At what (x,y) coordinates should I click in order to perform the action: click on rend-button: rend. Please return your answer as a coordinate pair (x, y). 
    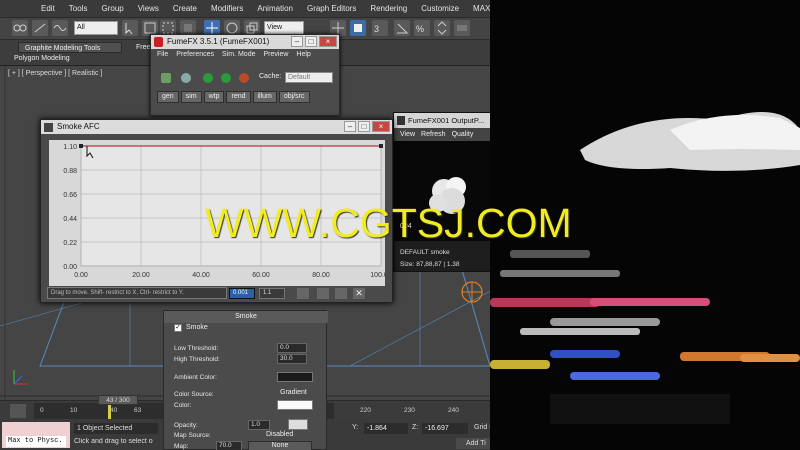
    Looking at the image, I should click on (238, 97).